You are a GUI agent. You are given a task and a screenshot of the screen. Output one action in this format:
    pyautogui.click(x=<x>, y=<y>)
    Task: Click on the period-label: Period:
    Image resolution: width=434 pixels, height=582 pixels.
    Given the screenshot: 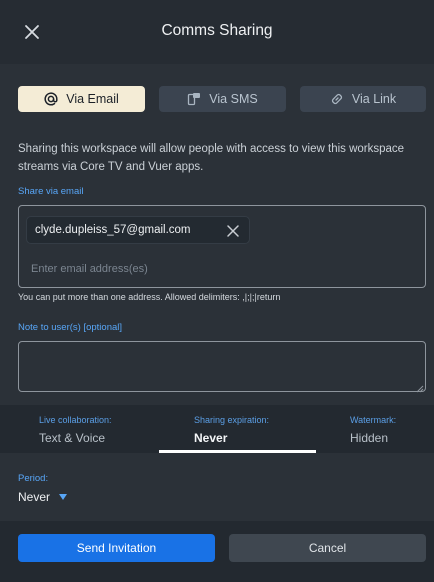 What is the action you would take?
    pyautogui.click(x=33, y=478)
    